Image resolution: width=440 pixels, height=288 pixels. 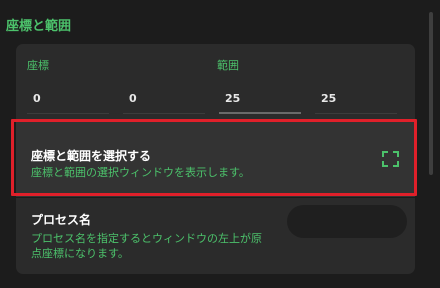 I want to click on coord-x-field: 0, so click(x=68, y=99).